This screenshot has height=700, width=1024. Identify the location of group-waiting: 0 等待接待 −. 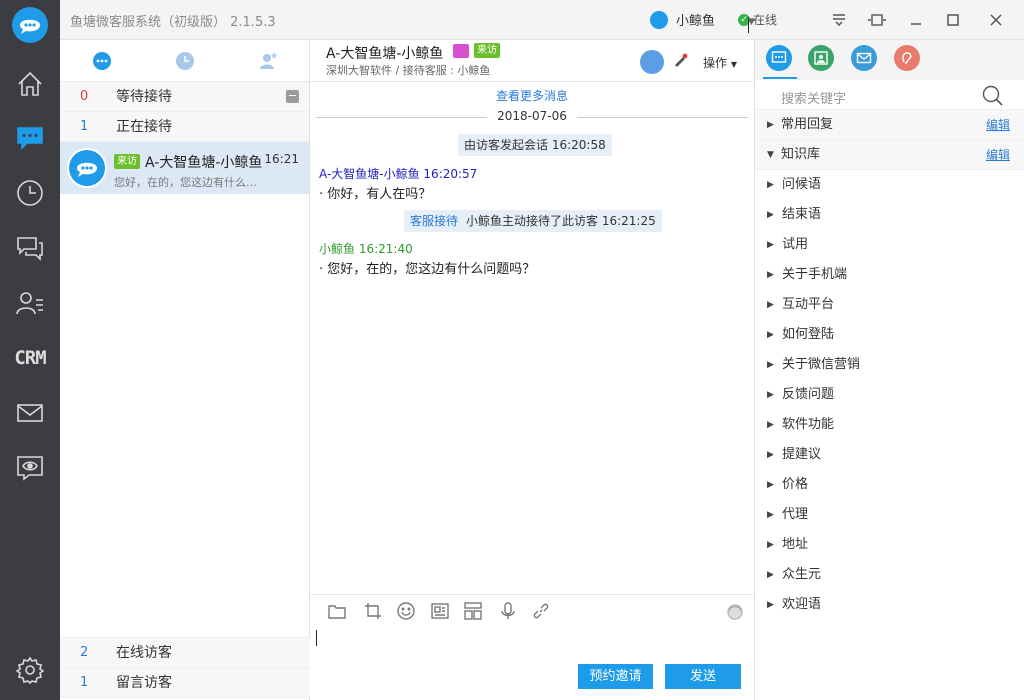
(184, 97).